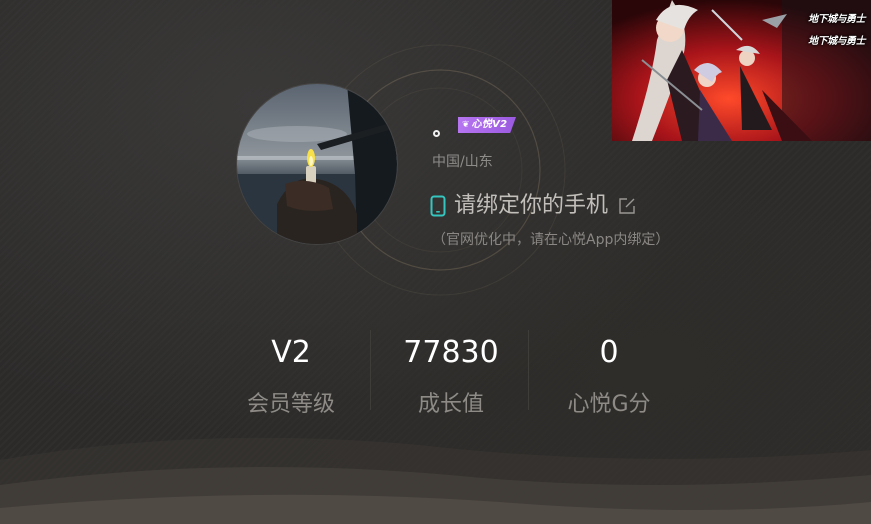 The image size is (871, 524). I want to click on stat-value: 77830, so click(451, 352).